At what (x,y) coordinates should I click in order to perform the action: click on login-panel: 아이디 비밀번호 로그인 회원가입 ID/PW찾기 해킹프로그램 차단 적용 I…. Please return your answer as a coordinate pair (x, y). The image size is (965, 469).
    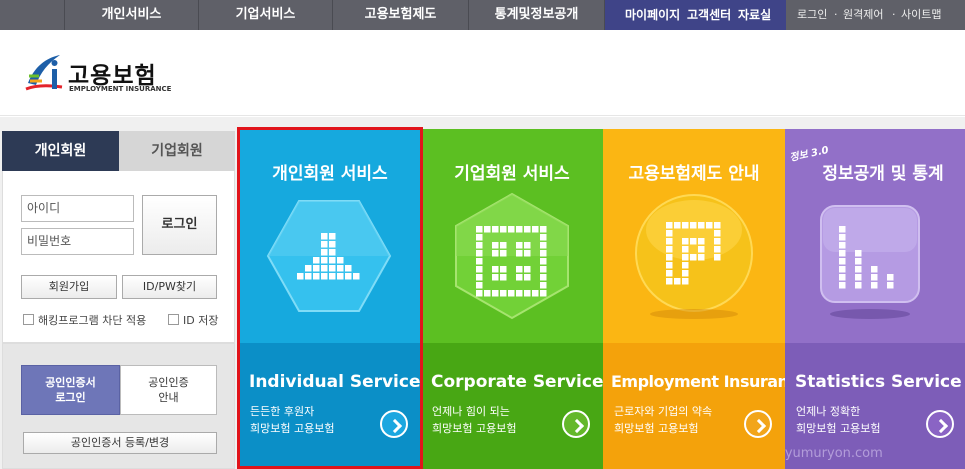
    Looking at the image, I should click on (118, 257).